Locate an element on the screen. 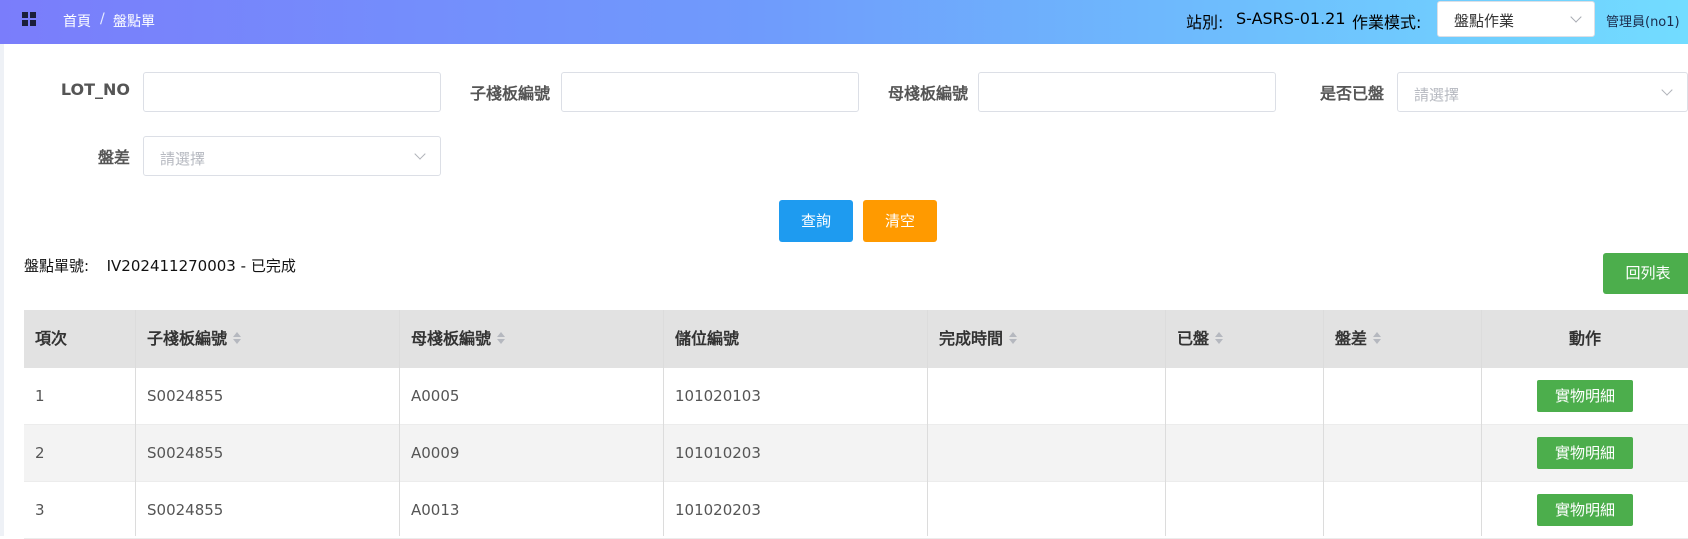 The width and height of the screenshot is (1688, 539). column-header-done-time: 完成時間 is located at coordinates (1047, 339).